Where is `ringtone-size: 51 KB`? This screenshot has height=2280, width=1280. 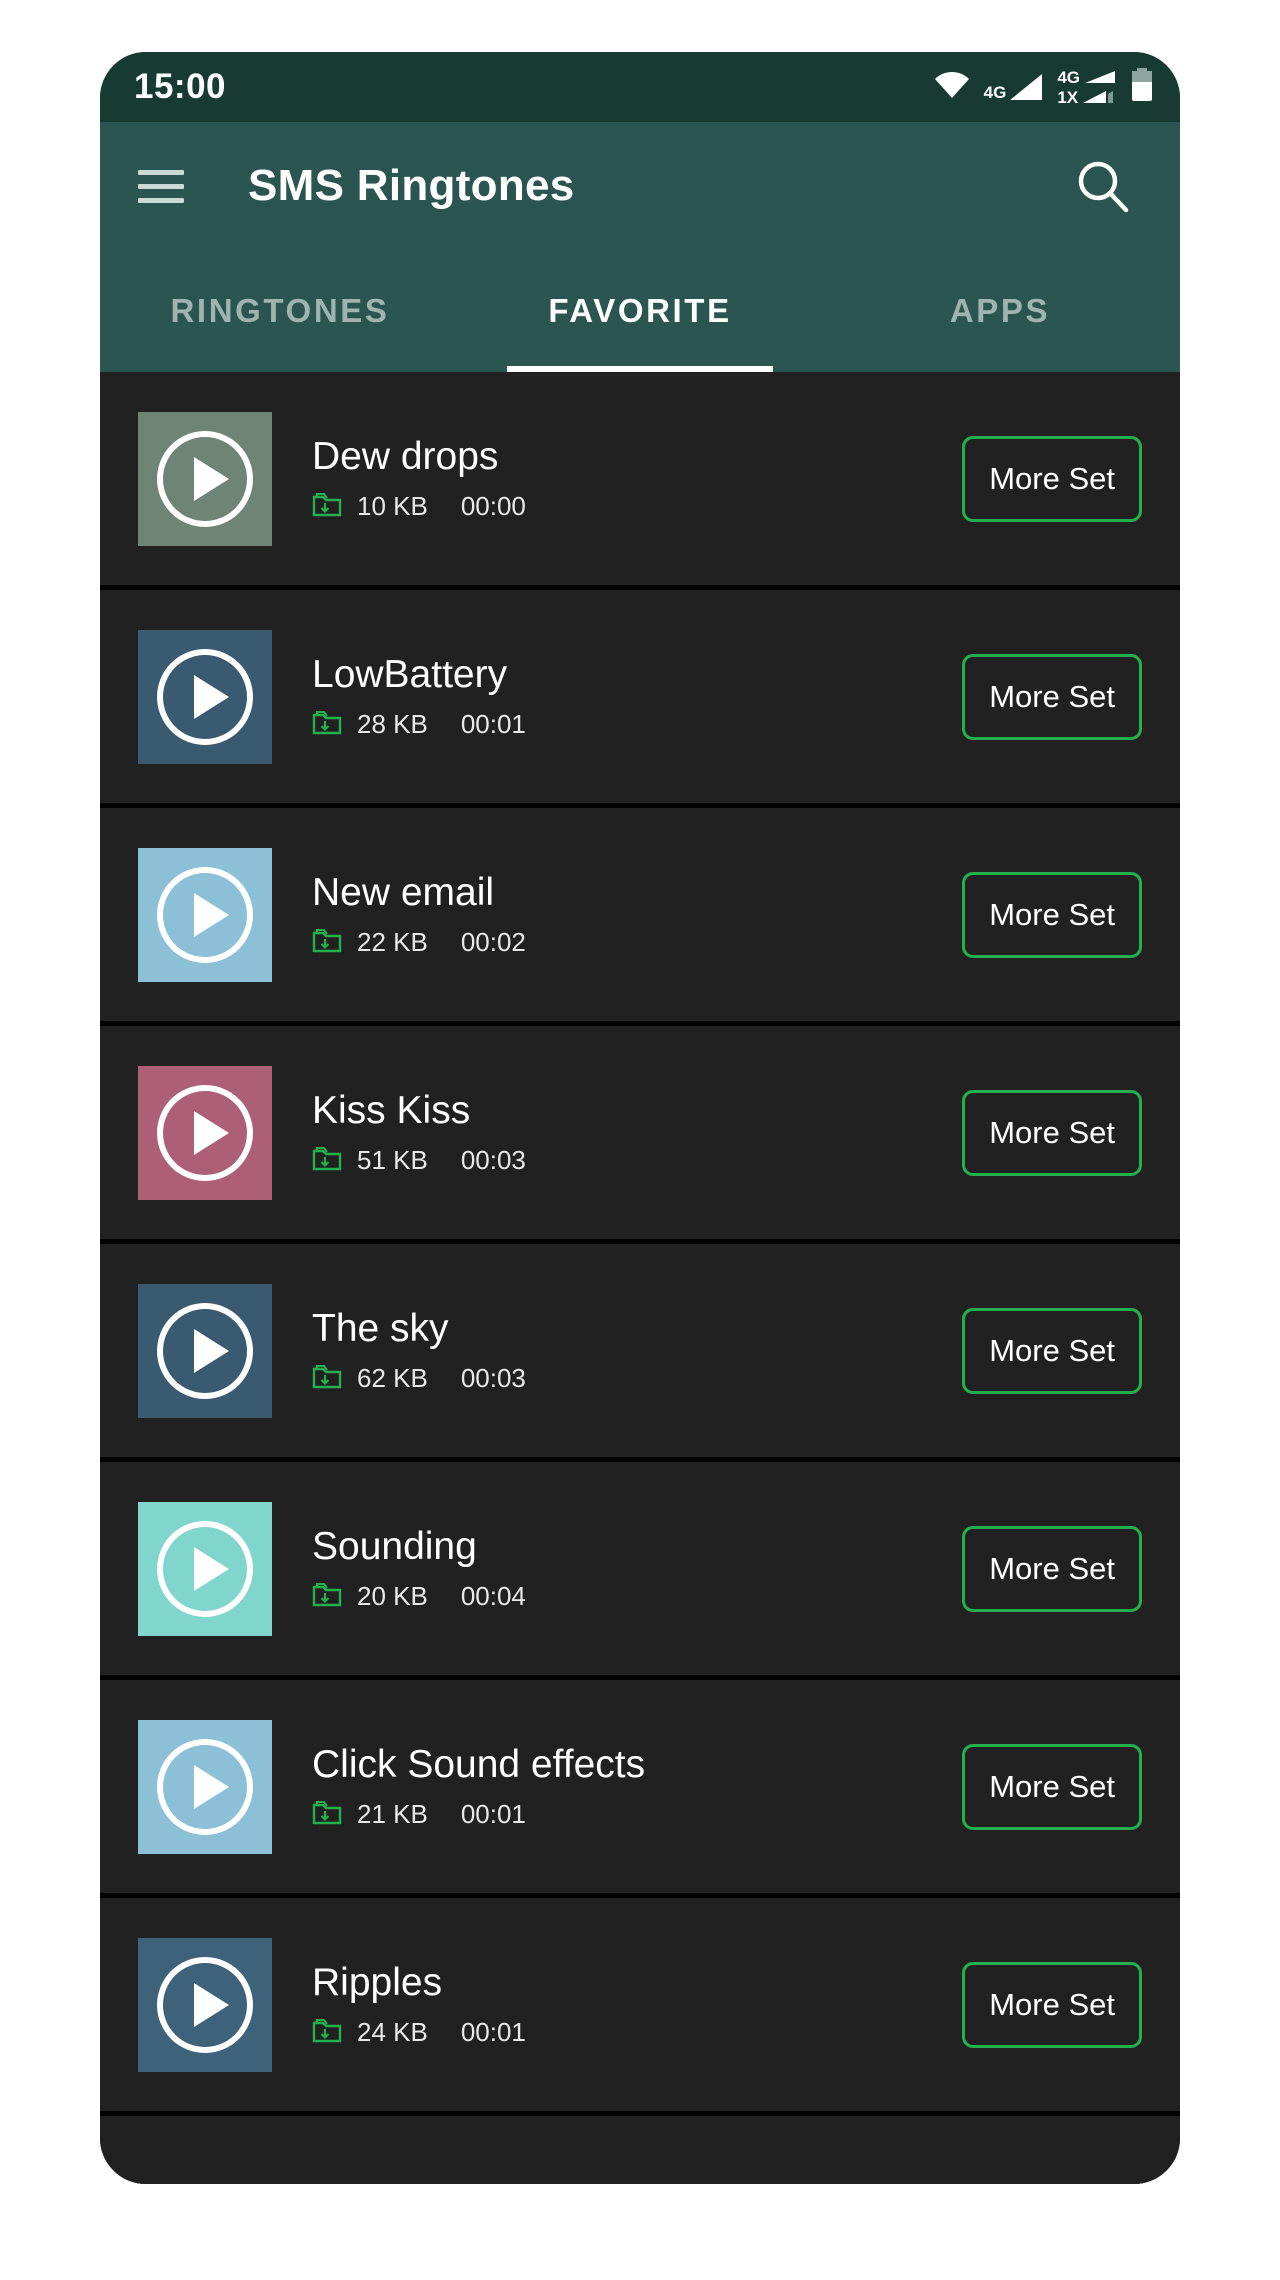 ringtone-size: 51 KB is located at coordinates (392, 1159).